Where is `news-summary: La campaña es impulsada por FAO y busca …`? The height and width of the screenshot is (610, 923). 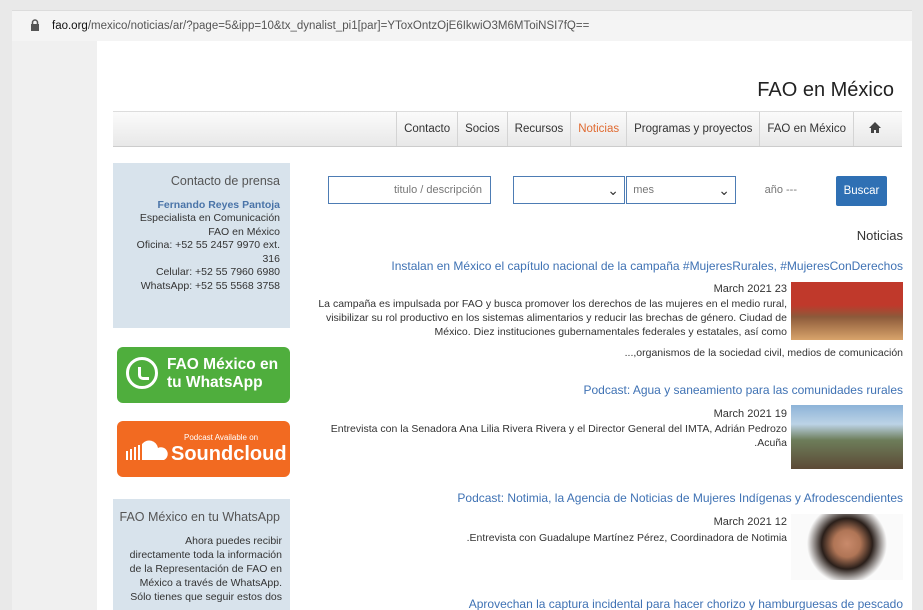
news-summary: La campaña es impulsada por FAO y busca … is located at coordinates (552, 318).